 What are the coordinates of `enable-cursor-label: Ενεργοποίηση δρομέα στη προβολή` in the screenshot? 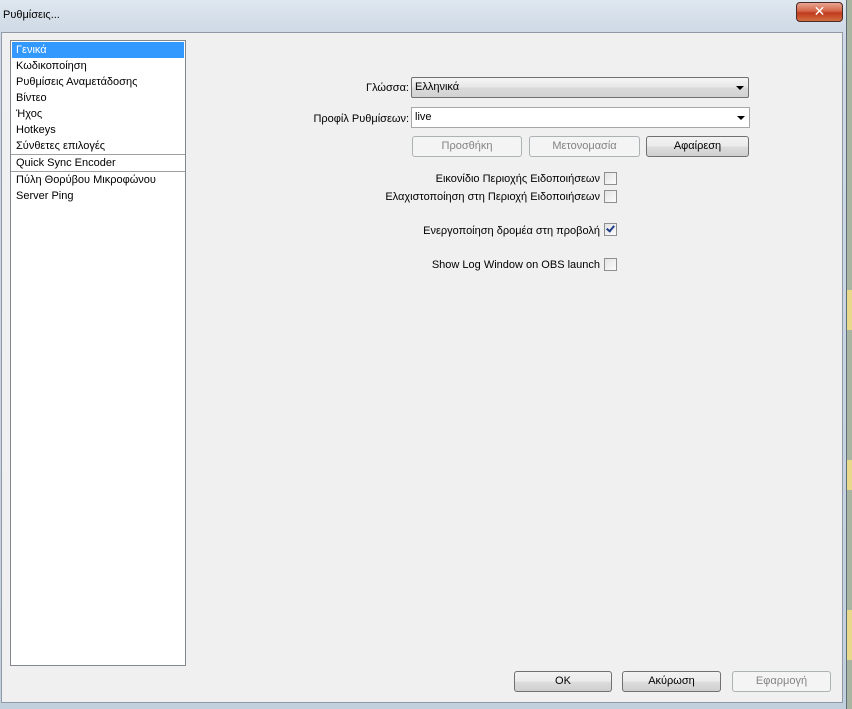 It's located at (511, 231).